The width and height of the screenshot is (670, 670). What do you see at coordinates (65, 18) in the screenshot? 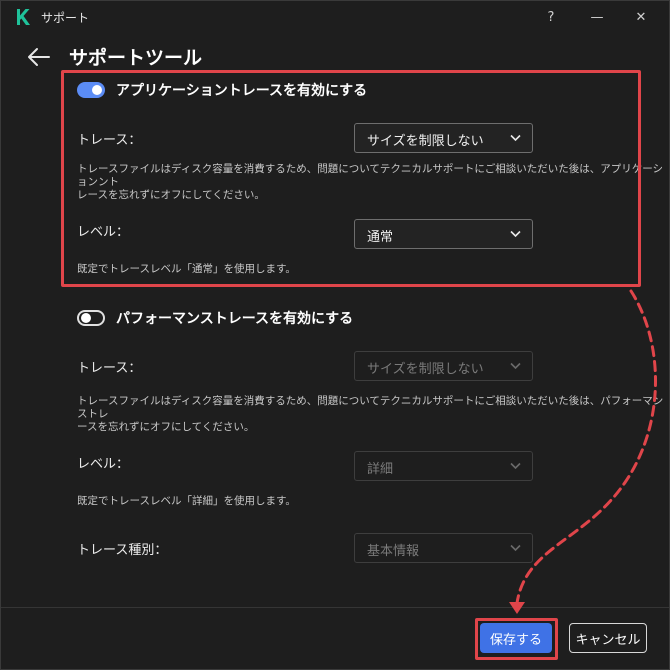
I see `window-title: サポート` at bounding box center [65, 18].